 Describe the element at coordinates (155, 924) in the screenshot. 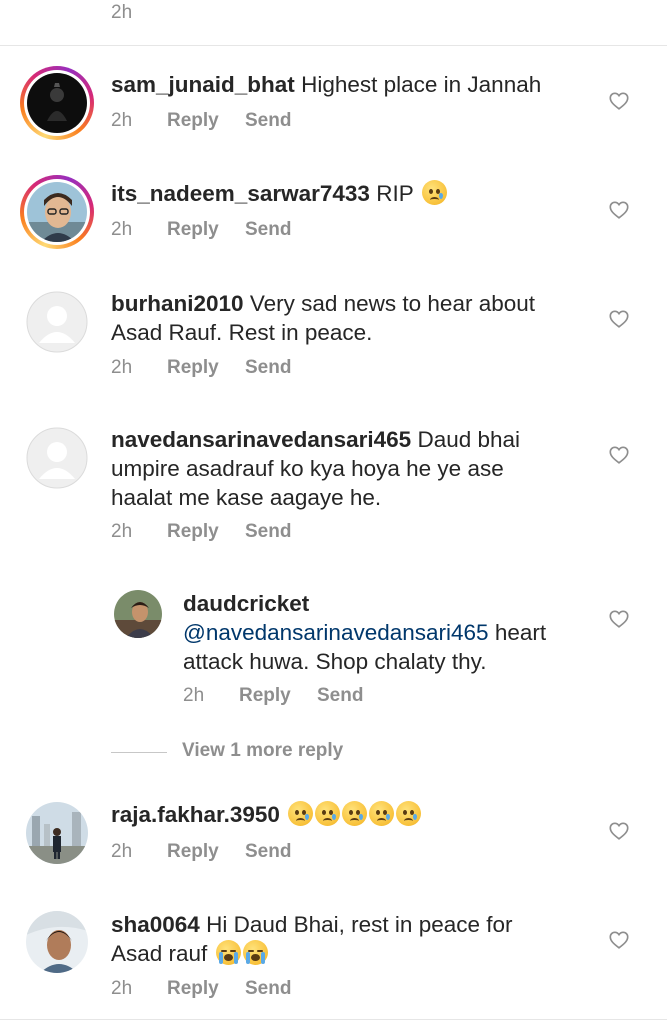

I see `username: sha0064` at that location.